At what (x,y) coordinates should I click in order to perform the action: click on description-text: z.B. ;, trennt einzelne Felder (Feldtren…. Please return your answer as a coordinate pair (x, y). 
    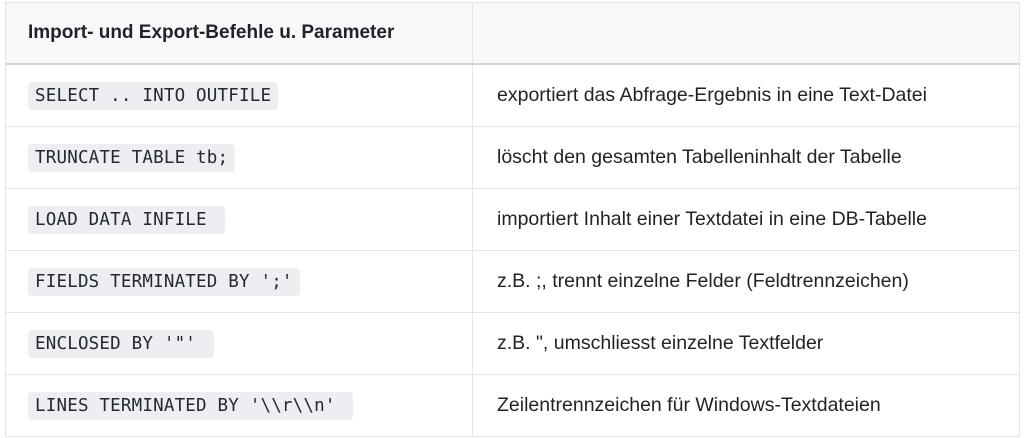
    Looking at the image, I should click on (703, 281).